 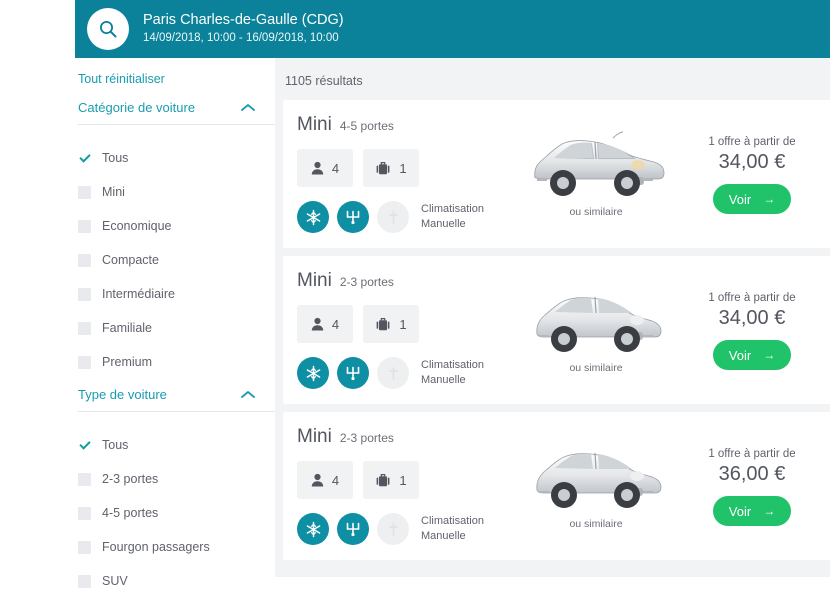 I want to click on pickup-location: Paris Charles-de-Gaulle (CDG), so click(x=243, y=20).